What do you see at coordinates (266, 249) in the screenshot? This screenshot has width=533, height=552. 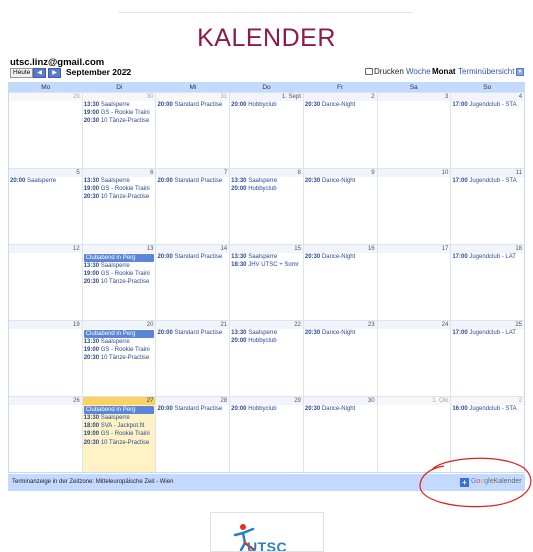 I see `day-number: 15` at bounding box center [266, 249].